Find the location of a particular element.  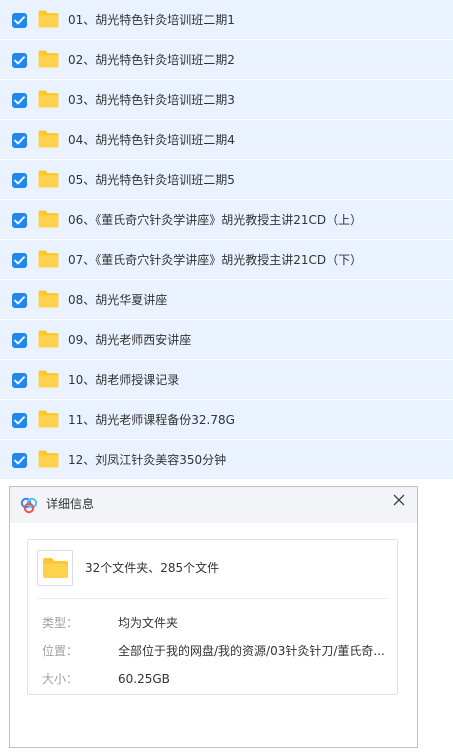

type-value: 均为文件夹 is located at coordinates (148, 623).